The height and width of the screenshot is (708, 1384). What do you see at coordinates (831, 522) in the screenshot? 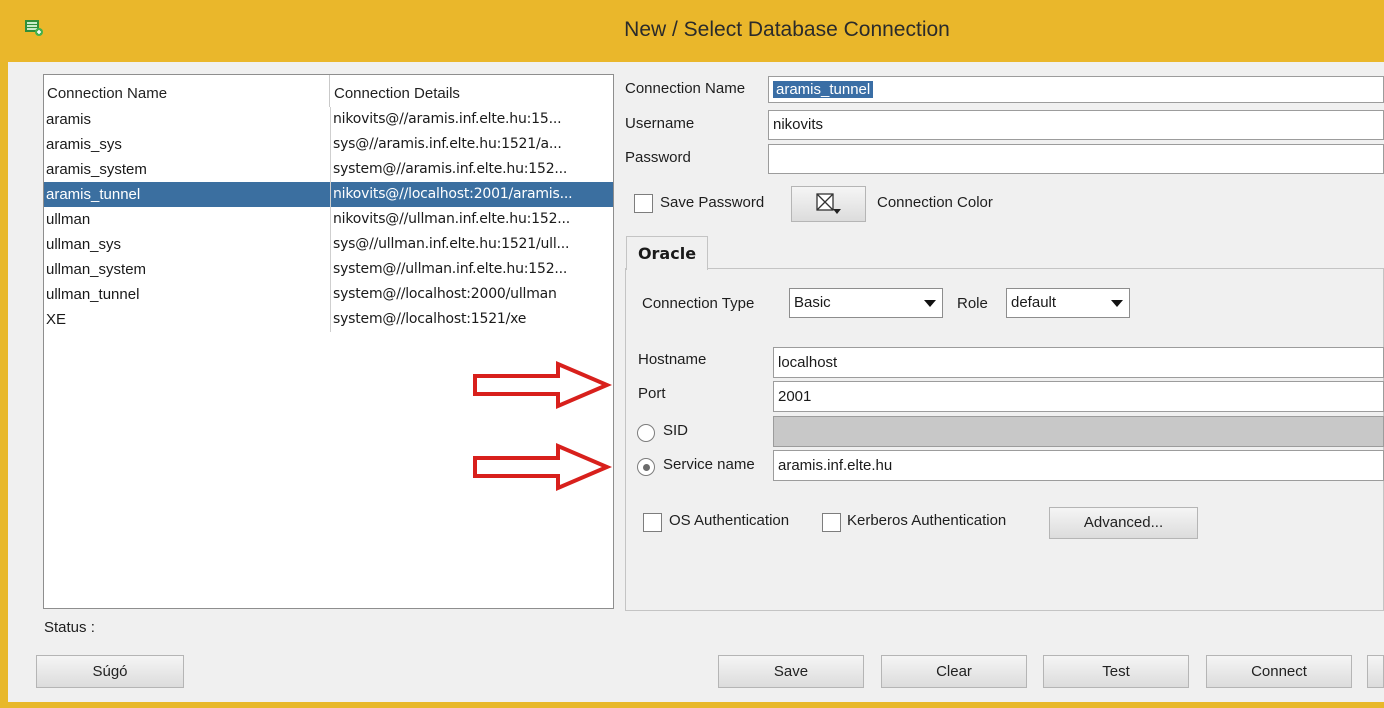
I see `kerberos-authentication-checkbox` at bounding box center [831, 522].